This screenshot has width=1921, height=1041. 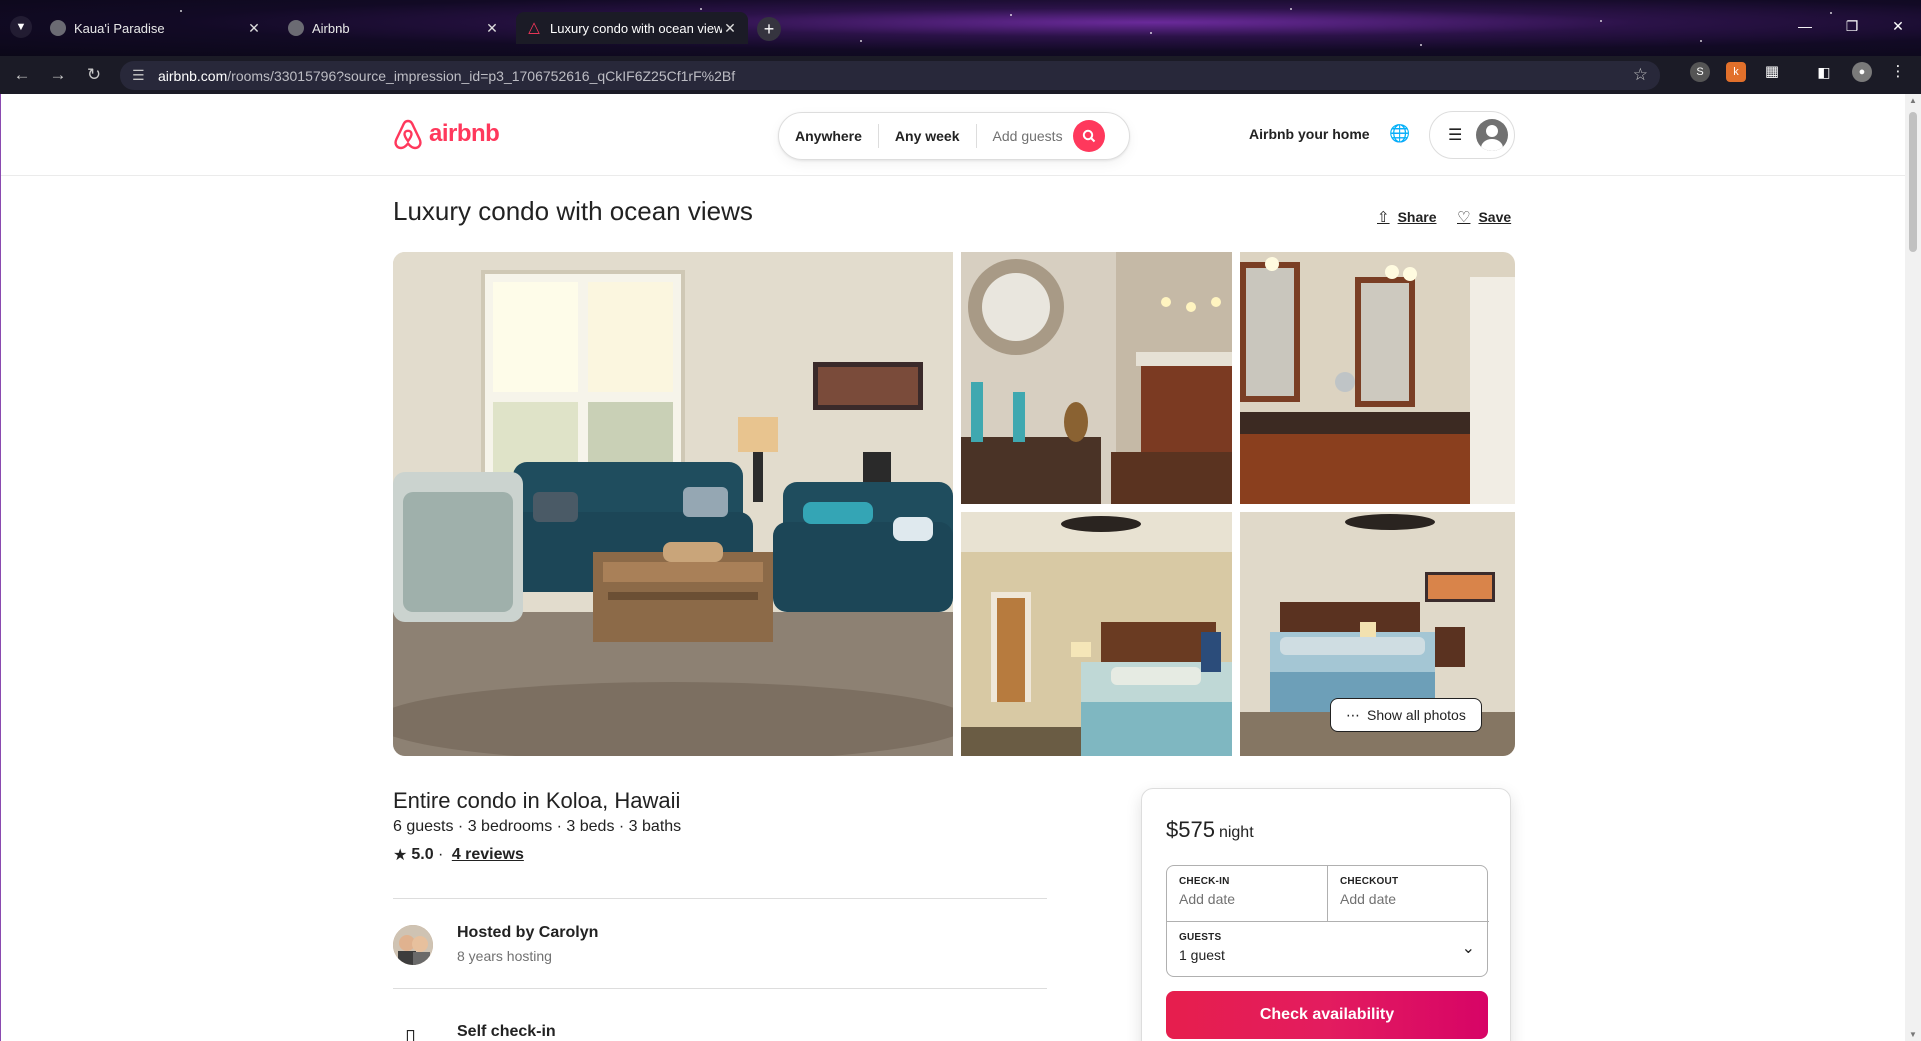 What do you see at coordinates (1472, 135) in the screenshot?
I see `user-menu-button: ☰` at bounding box center [1472, 135].